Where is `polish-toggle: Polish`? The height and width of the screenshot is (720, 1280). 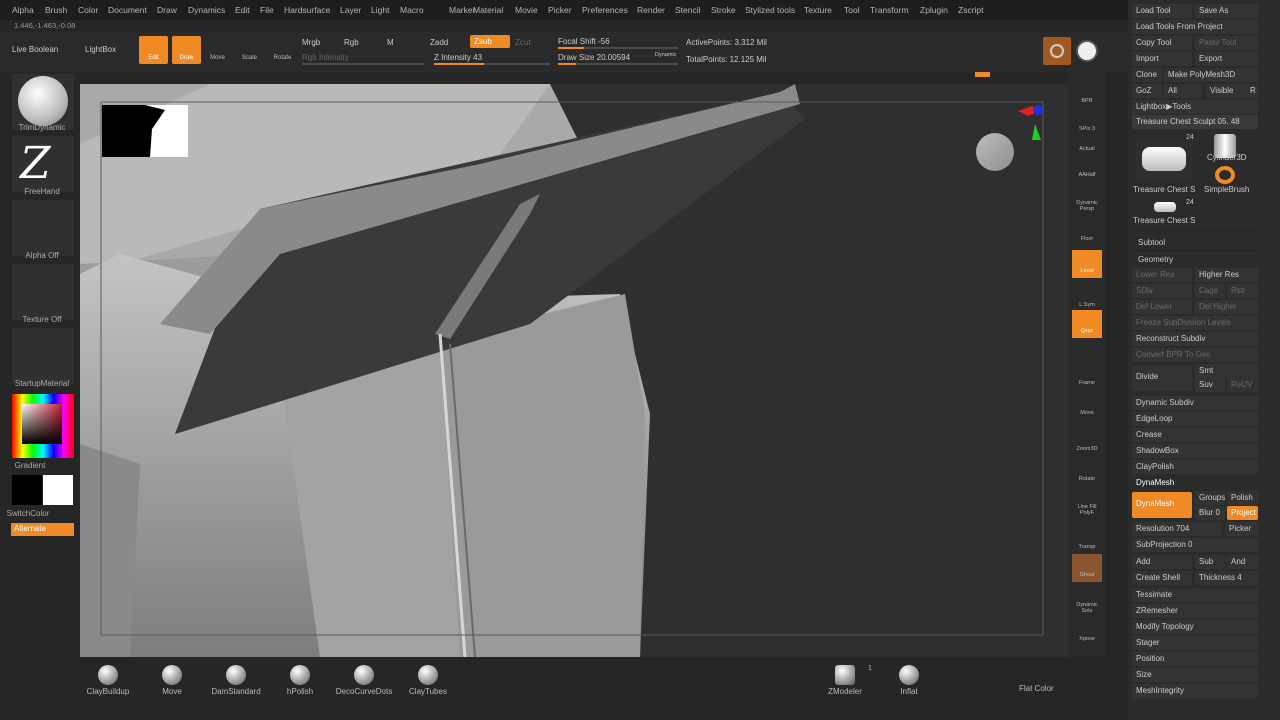 polish-toggle: Polish is located at coordinates (1242, 498).